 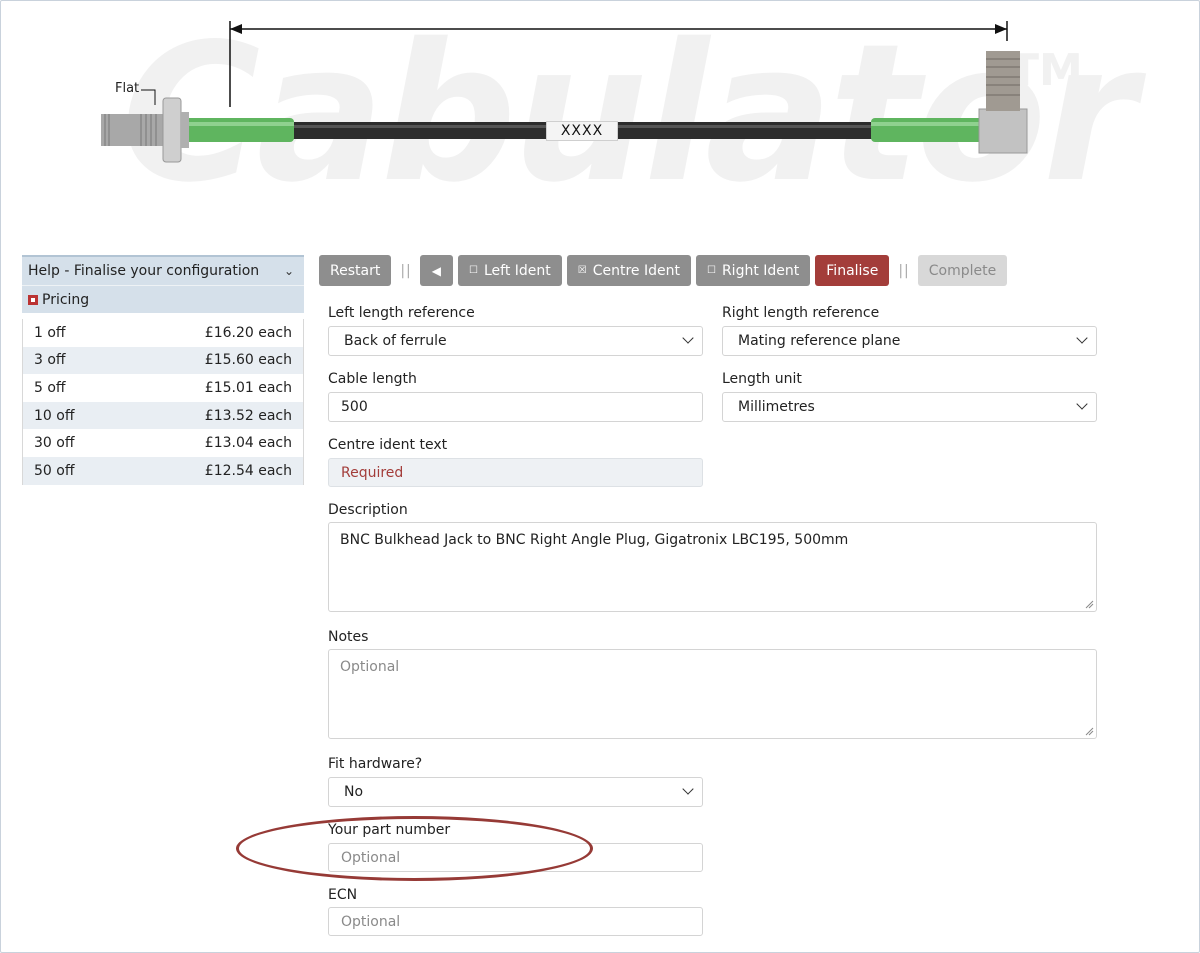 I want to click on right-length-reference-value: Mating reference plane, so click(x=819, y=341).